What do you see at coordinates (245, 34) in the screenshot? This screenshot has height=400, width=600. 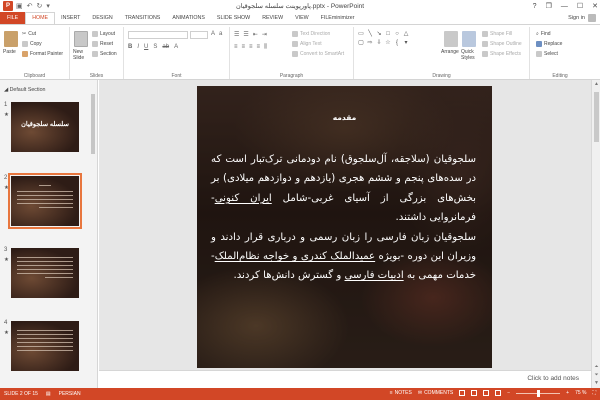 I see `numbering-icon: ☰` at bounding box center [245, 34].